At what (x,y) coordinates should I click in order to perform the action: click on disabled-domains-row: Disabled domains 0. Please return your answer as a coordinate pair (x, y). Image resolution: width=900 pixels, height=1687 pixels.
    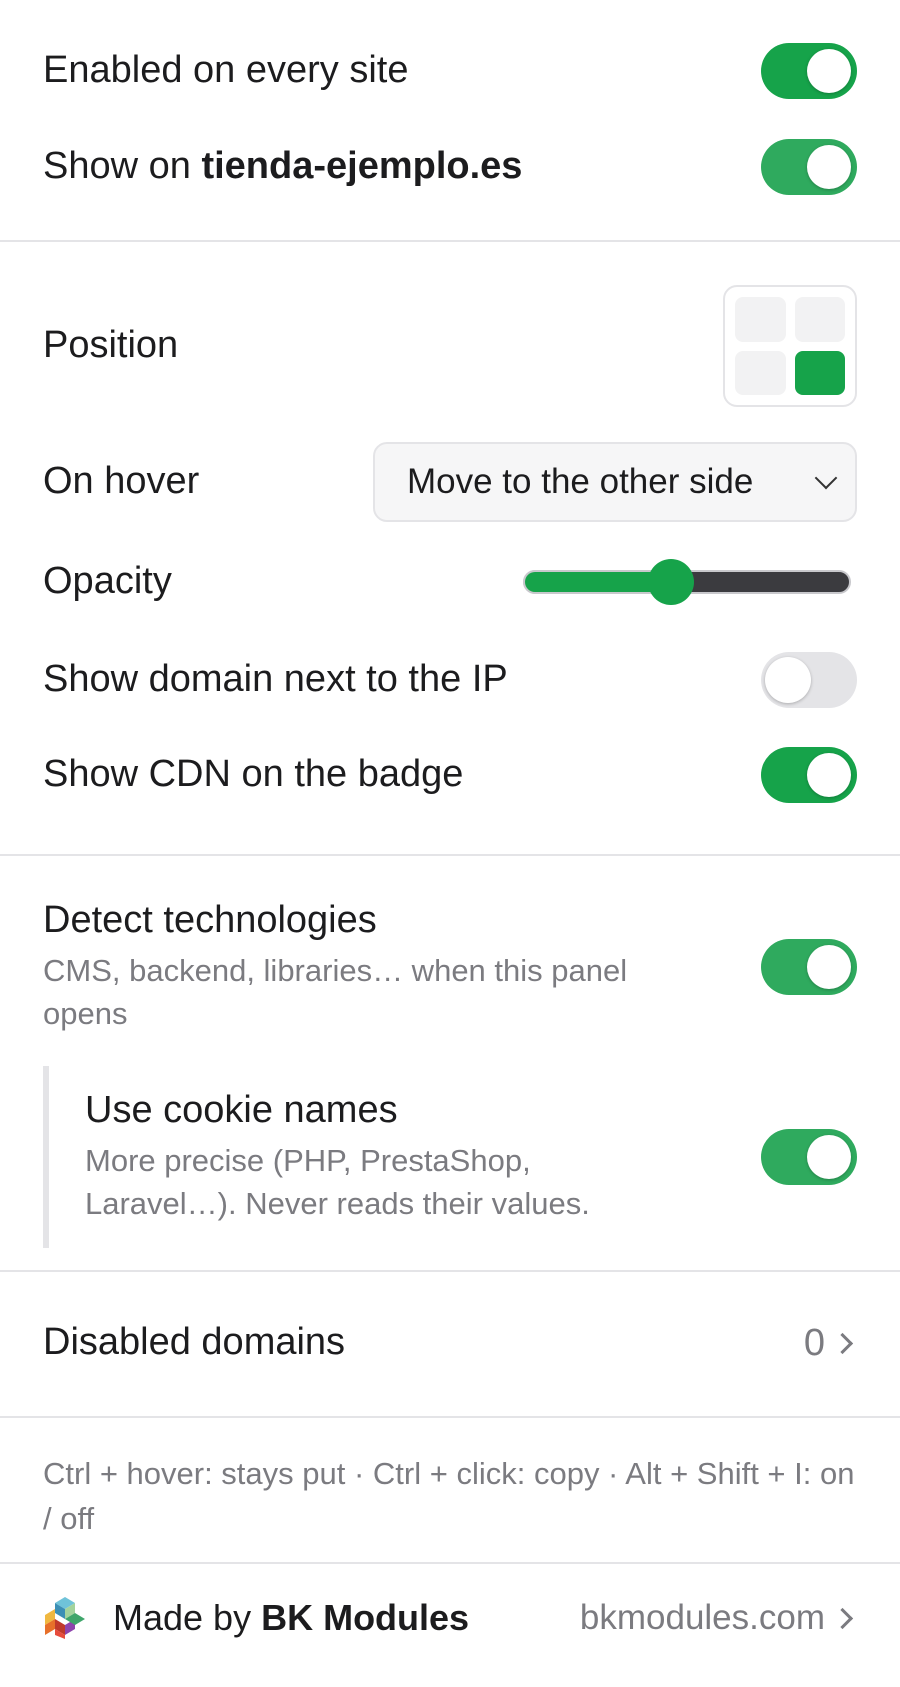
    Looking at the image, I should click on (450, 1343).